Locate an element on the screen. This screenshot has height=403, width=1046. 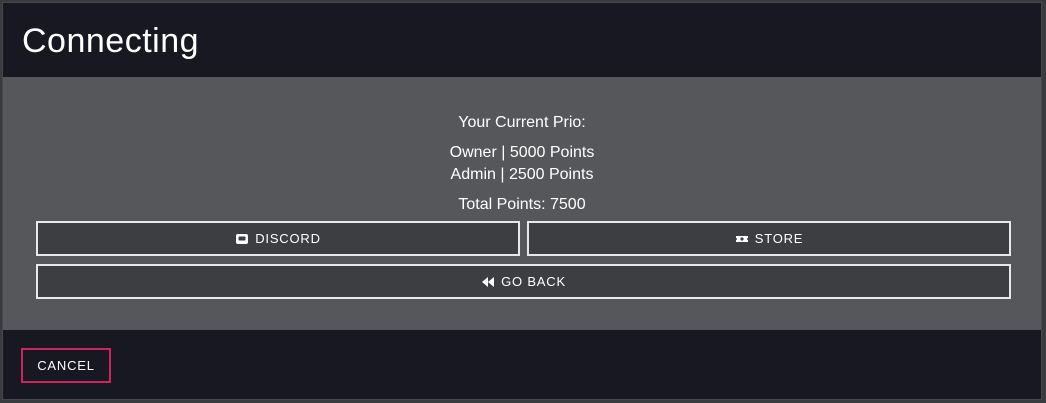
modal-title: Connecting is located at coordinates (111, 41).